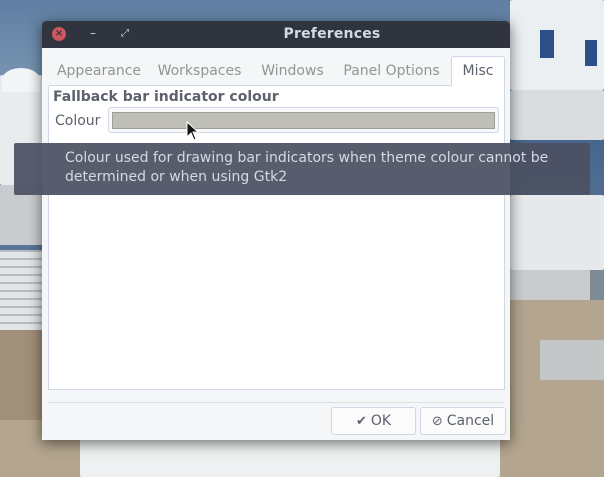 Image resolution: width=604 pixels, height=477 pixels. What do you see at coordinates (276, 34) in the screenshot?
I see `titlebar: × – ⤢ Preferences` at bounding box center [276, 34].